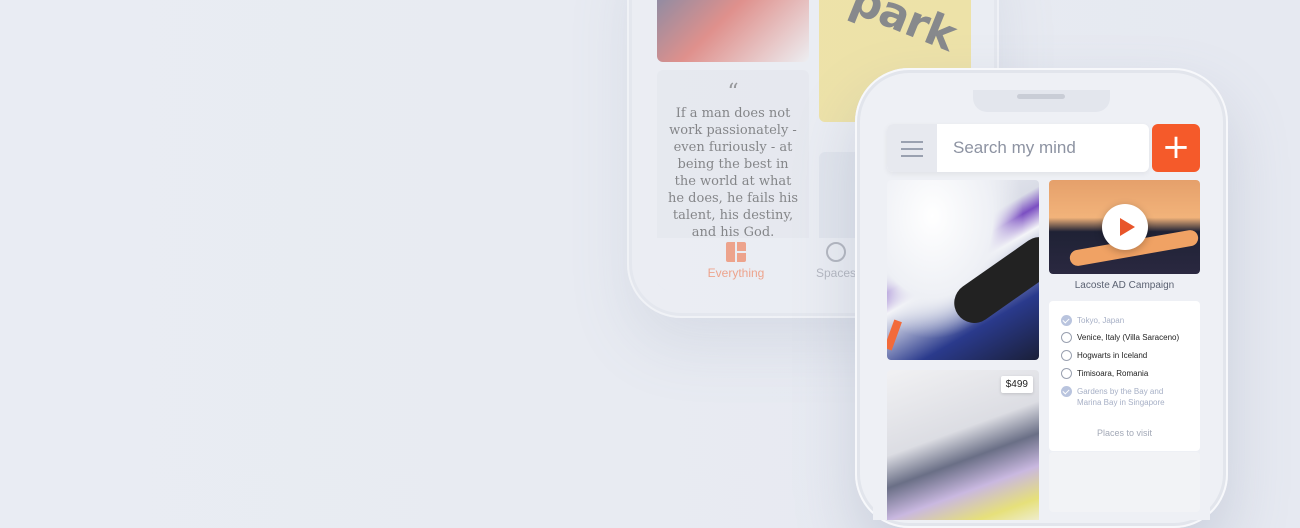 The image size is (1300, 528). I want to click on shoe-image-card, so click(963, 270).